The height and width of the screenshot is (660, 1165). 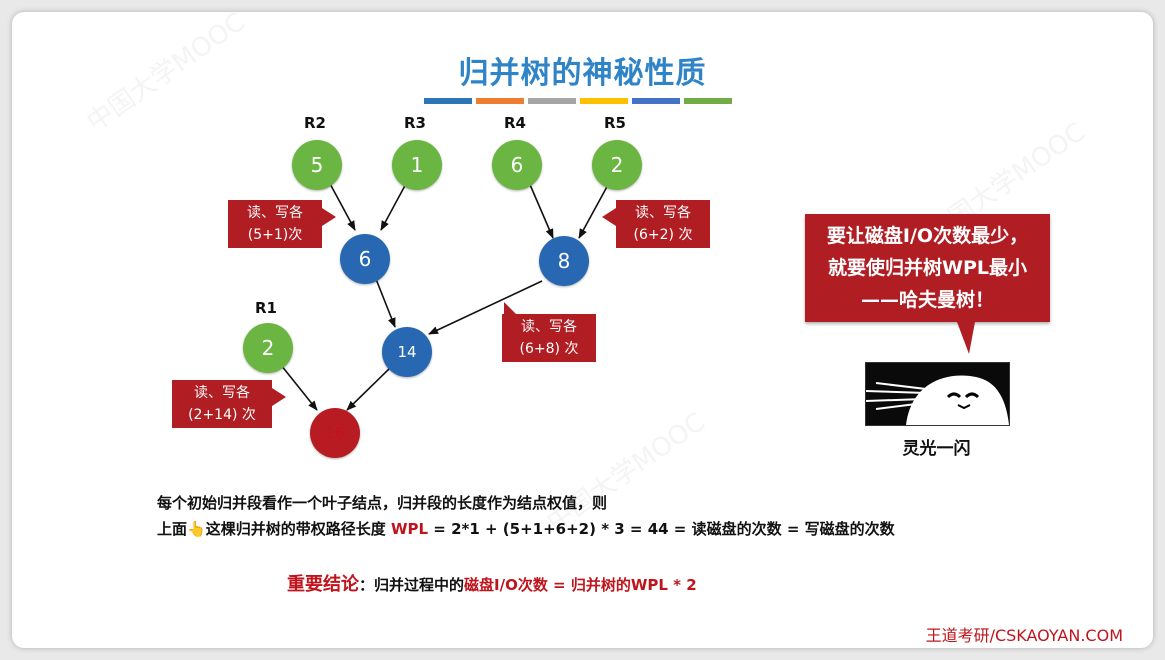 I want to click on run-label-r4: R4, so click(x=515, y=123).